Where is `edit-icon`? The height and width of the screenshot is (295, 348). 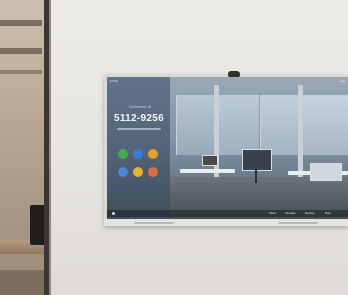 edit-icon is located at coordinates (138, 154).